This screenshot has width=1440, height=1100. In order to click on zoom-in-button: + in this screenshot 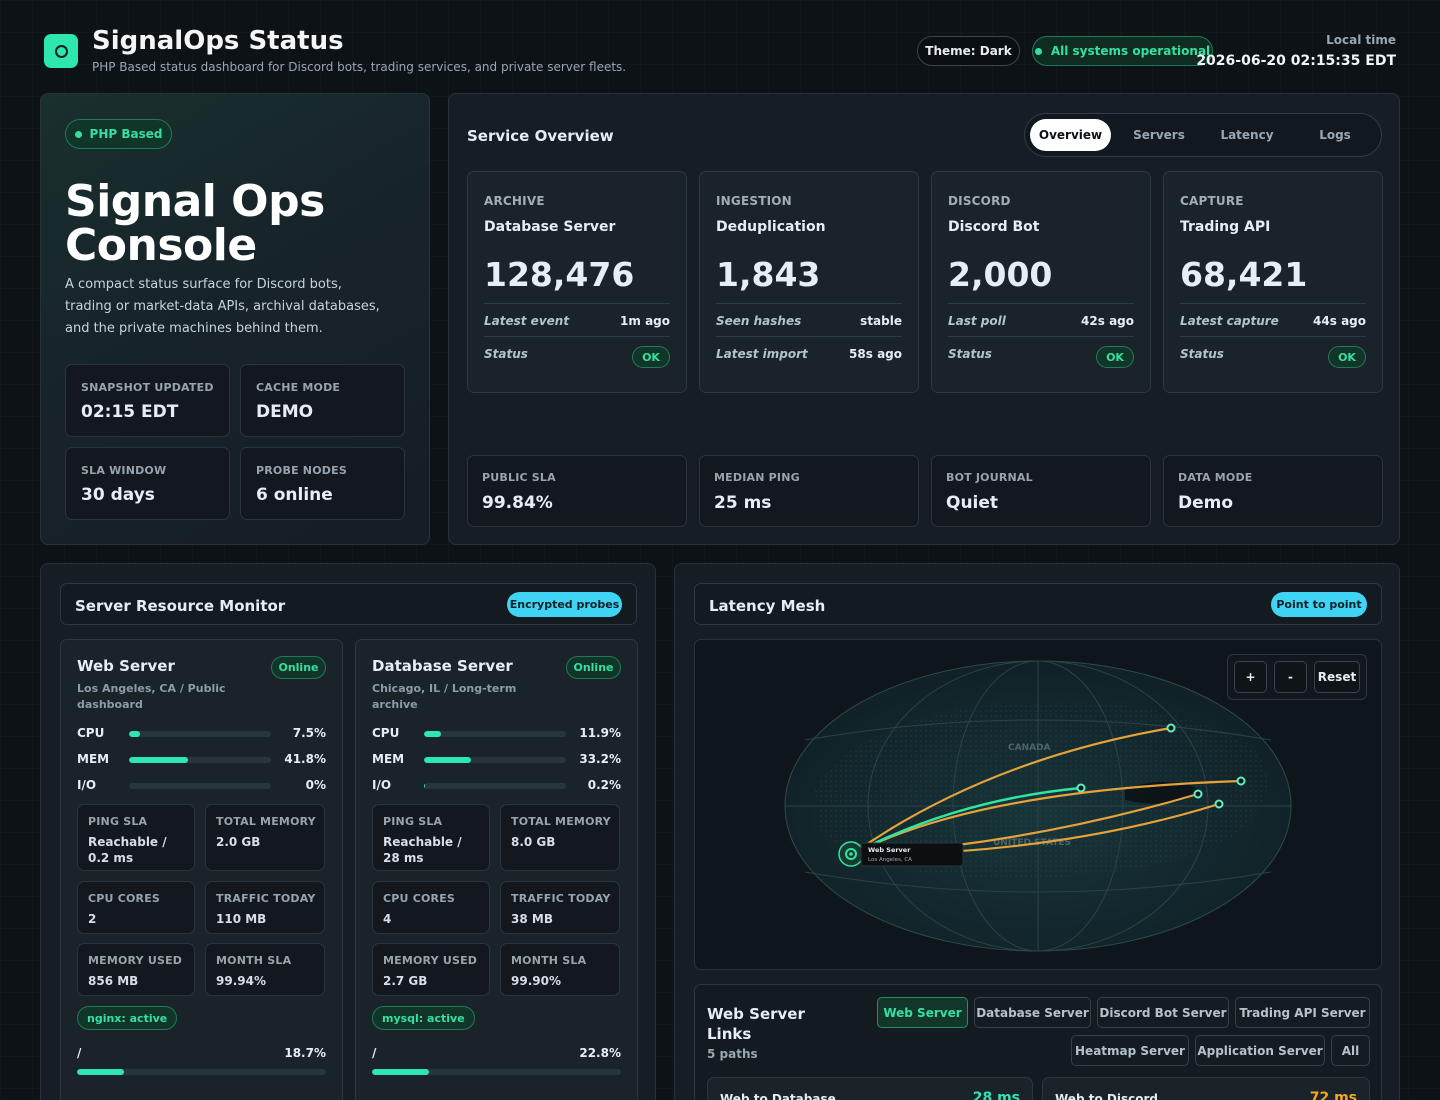, I will do `click(1250, 677)`.